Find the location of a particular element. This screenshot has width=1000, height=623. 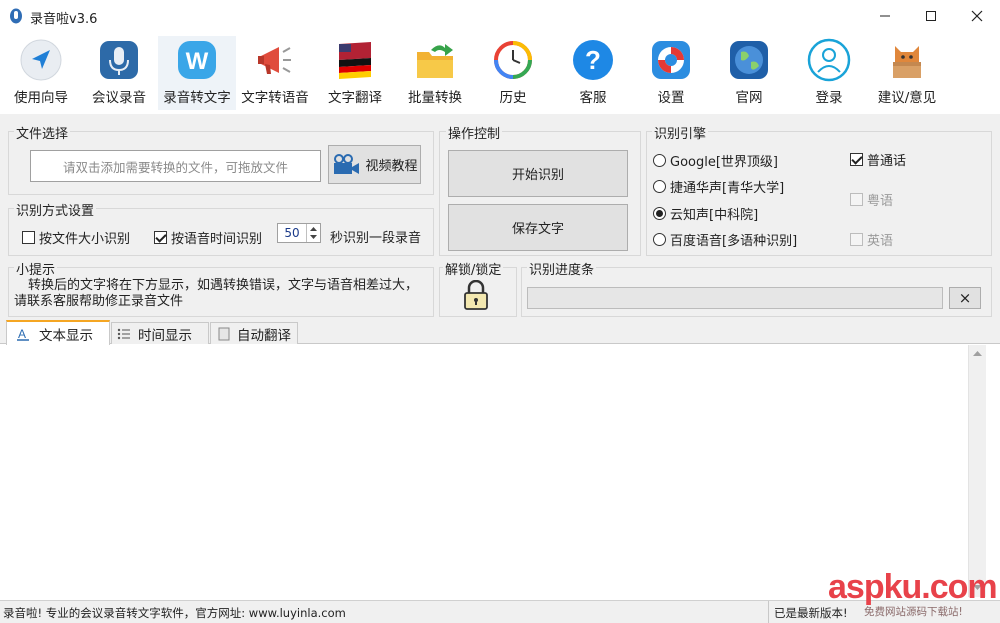

list-icon is located at coordinates (123, 333).